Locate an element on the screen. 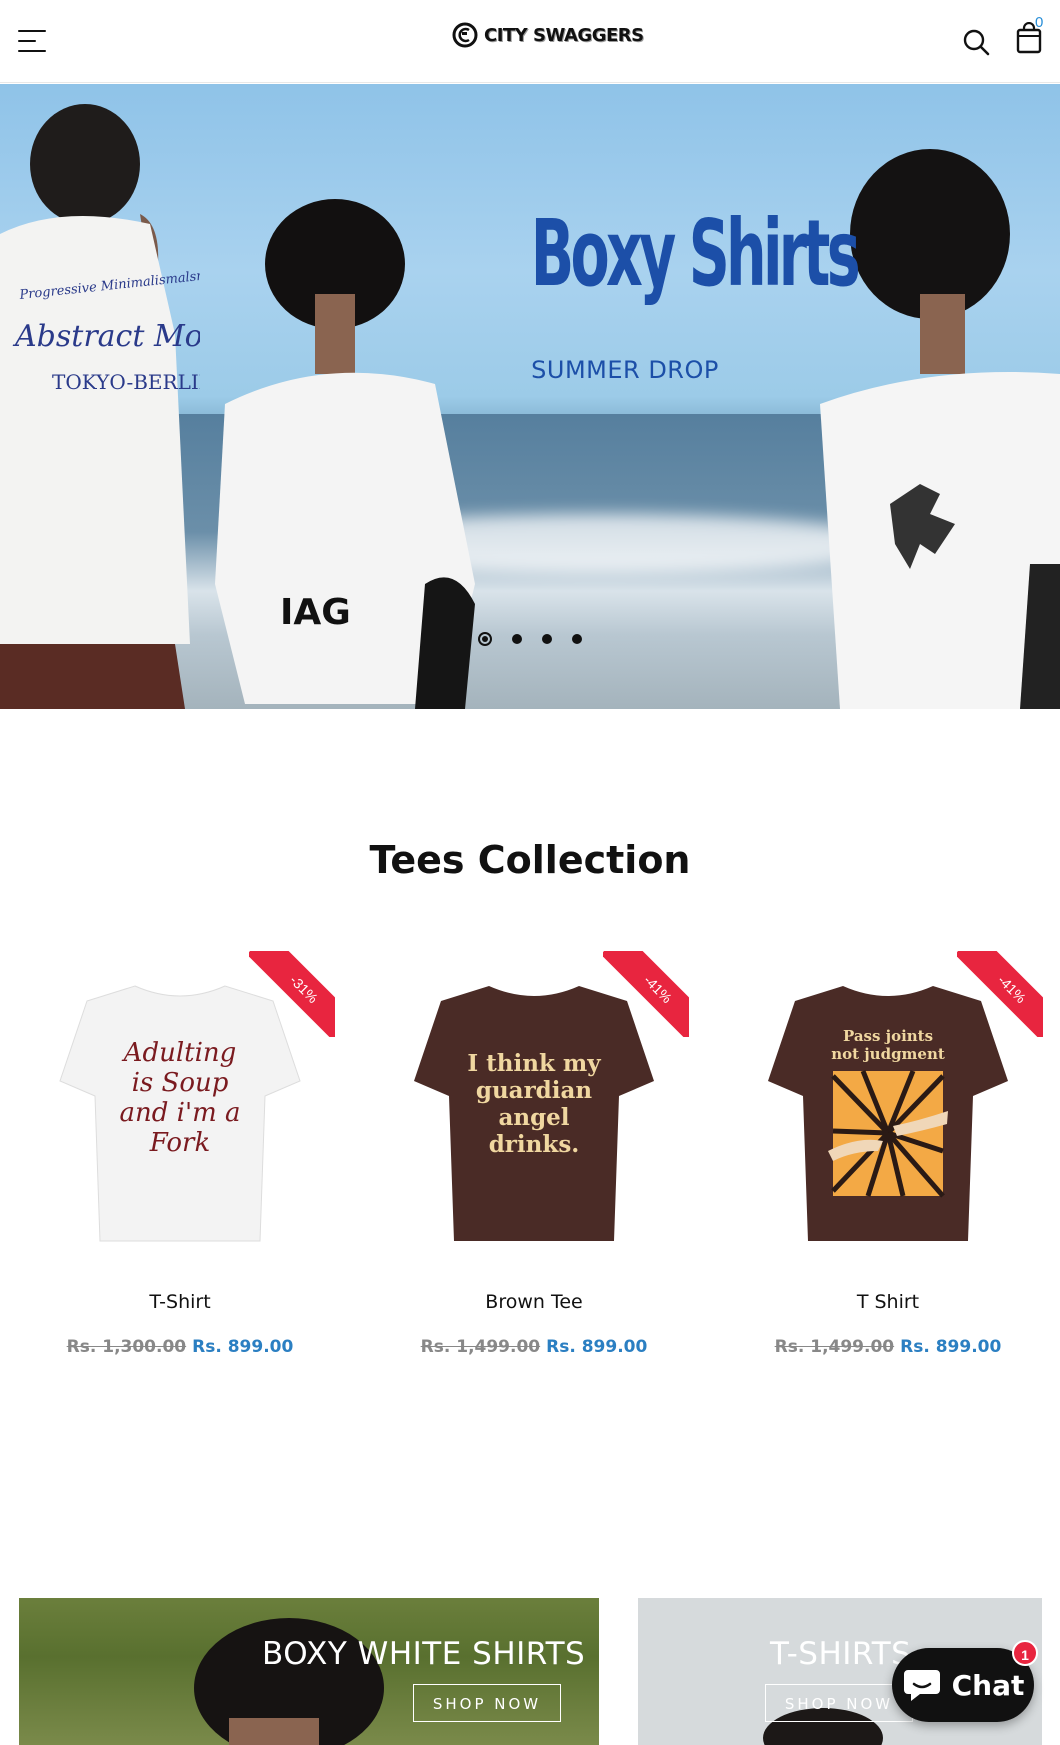 This screenshot has height=1745, width=1060. site-header: CITY SWAGGERS 0 is located at coordinates (530, 41).